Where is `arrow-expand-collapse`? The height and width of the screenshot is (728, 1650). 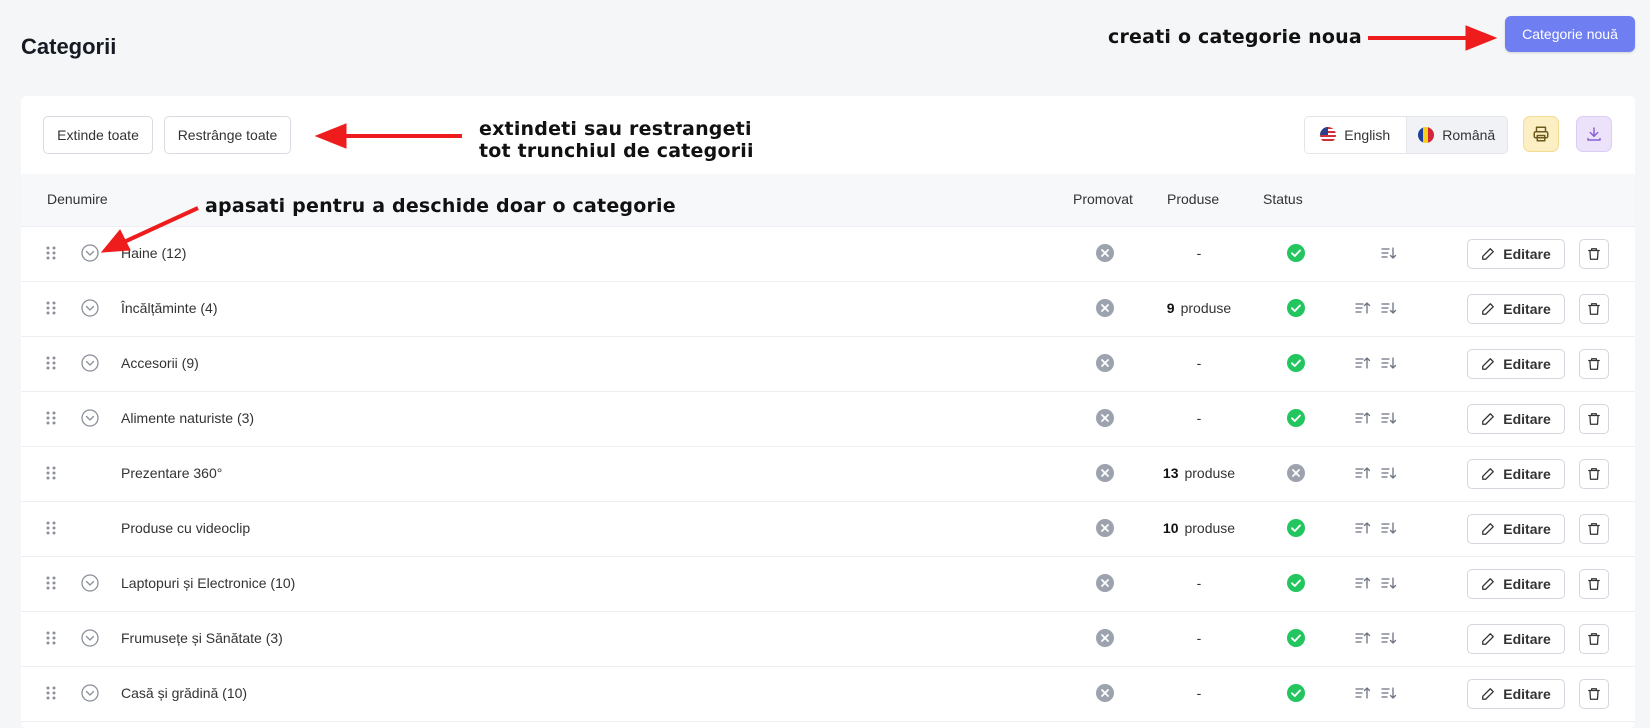 arrow-expand-collapse is located at coordinates (388, 136).